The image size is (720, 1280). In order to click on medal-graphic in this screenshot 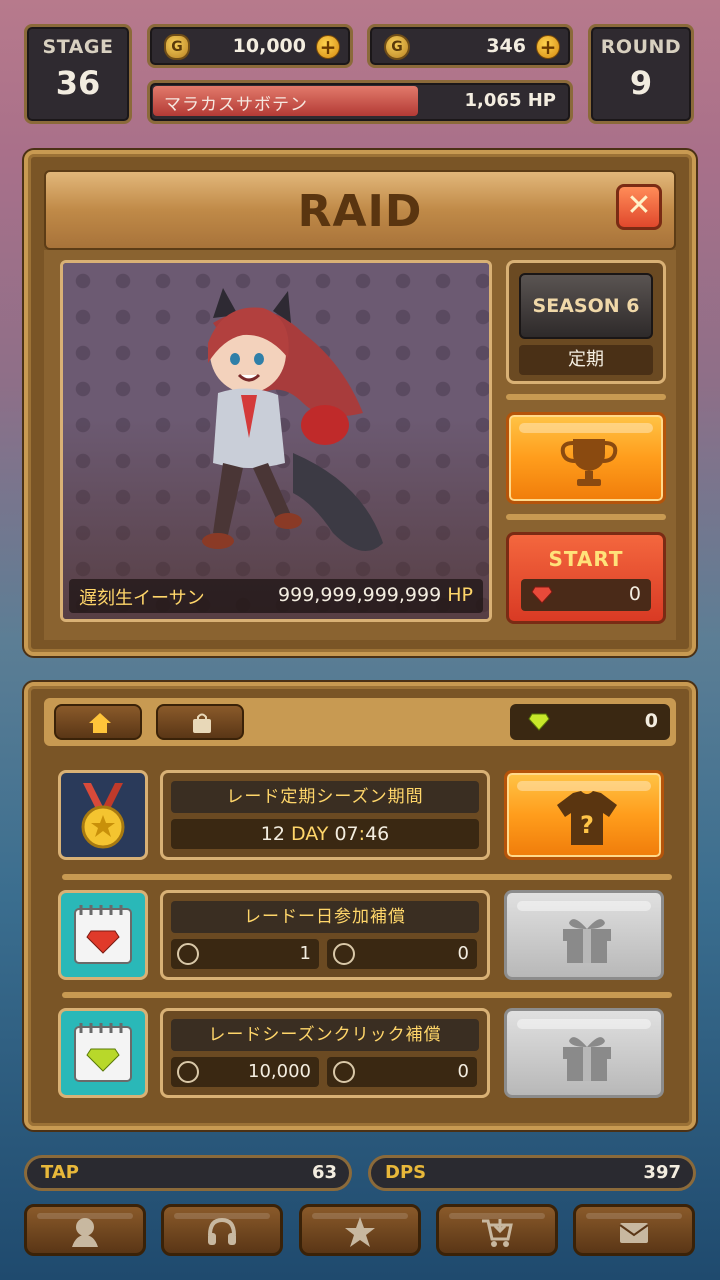, I will do `click(103, 816)`.